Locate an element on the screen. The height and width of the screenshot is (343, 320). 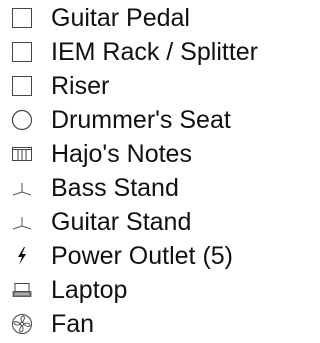
laptop-icon is located at coordinates (22, 290).